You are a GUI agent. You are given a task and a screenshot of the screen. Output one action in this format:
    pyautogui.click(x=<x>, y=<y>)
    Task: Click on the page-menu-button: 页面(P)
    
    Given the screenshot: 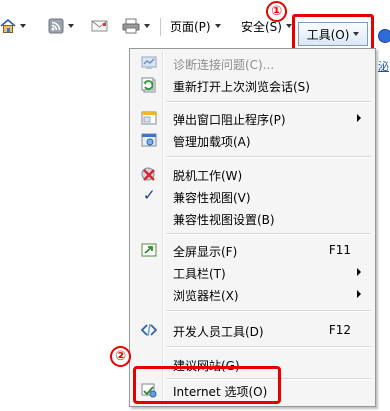 What is the action you would take?
    pyautogui.click(x=195, y=26)
    